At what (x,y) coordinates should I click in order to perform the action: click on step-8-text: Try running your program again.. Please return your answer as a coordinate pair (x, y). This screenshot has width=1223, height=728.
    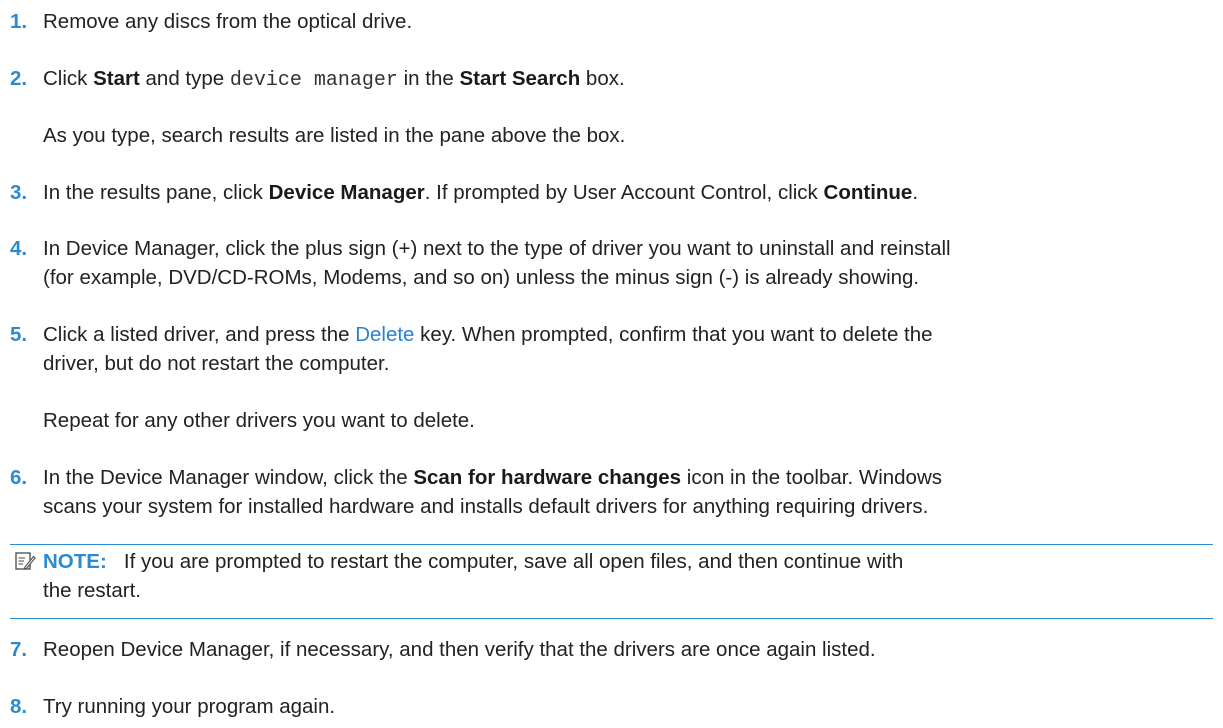
    Looking at the image, I should click on (189, 706).